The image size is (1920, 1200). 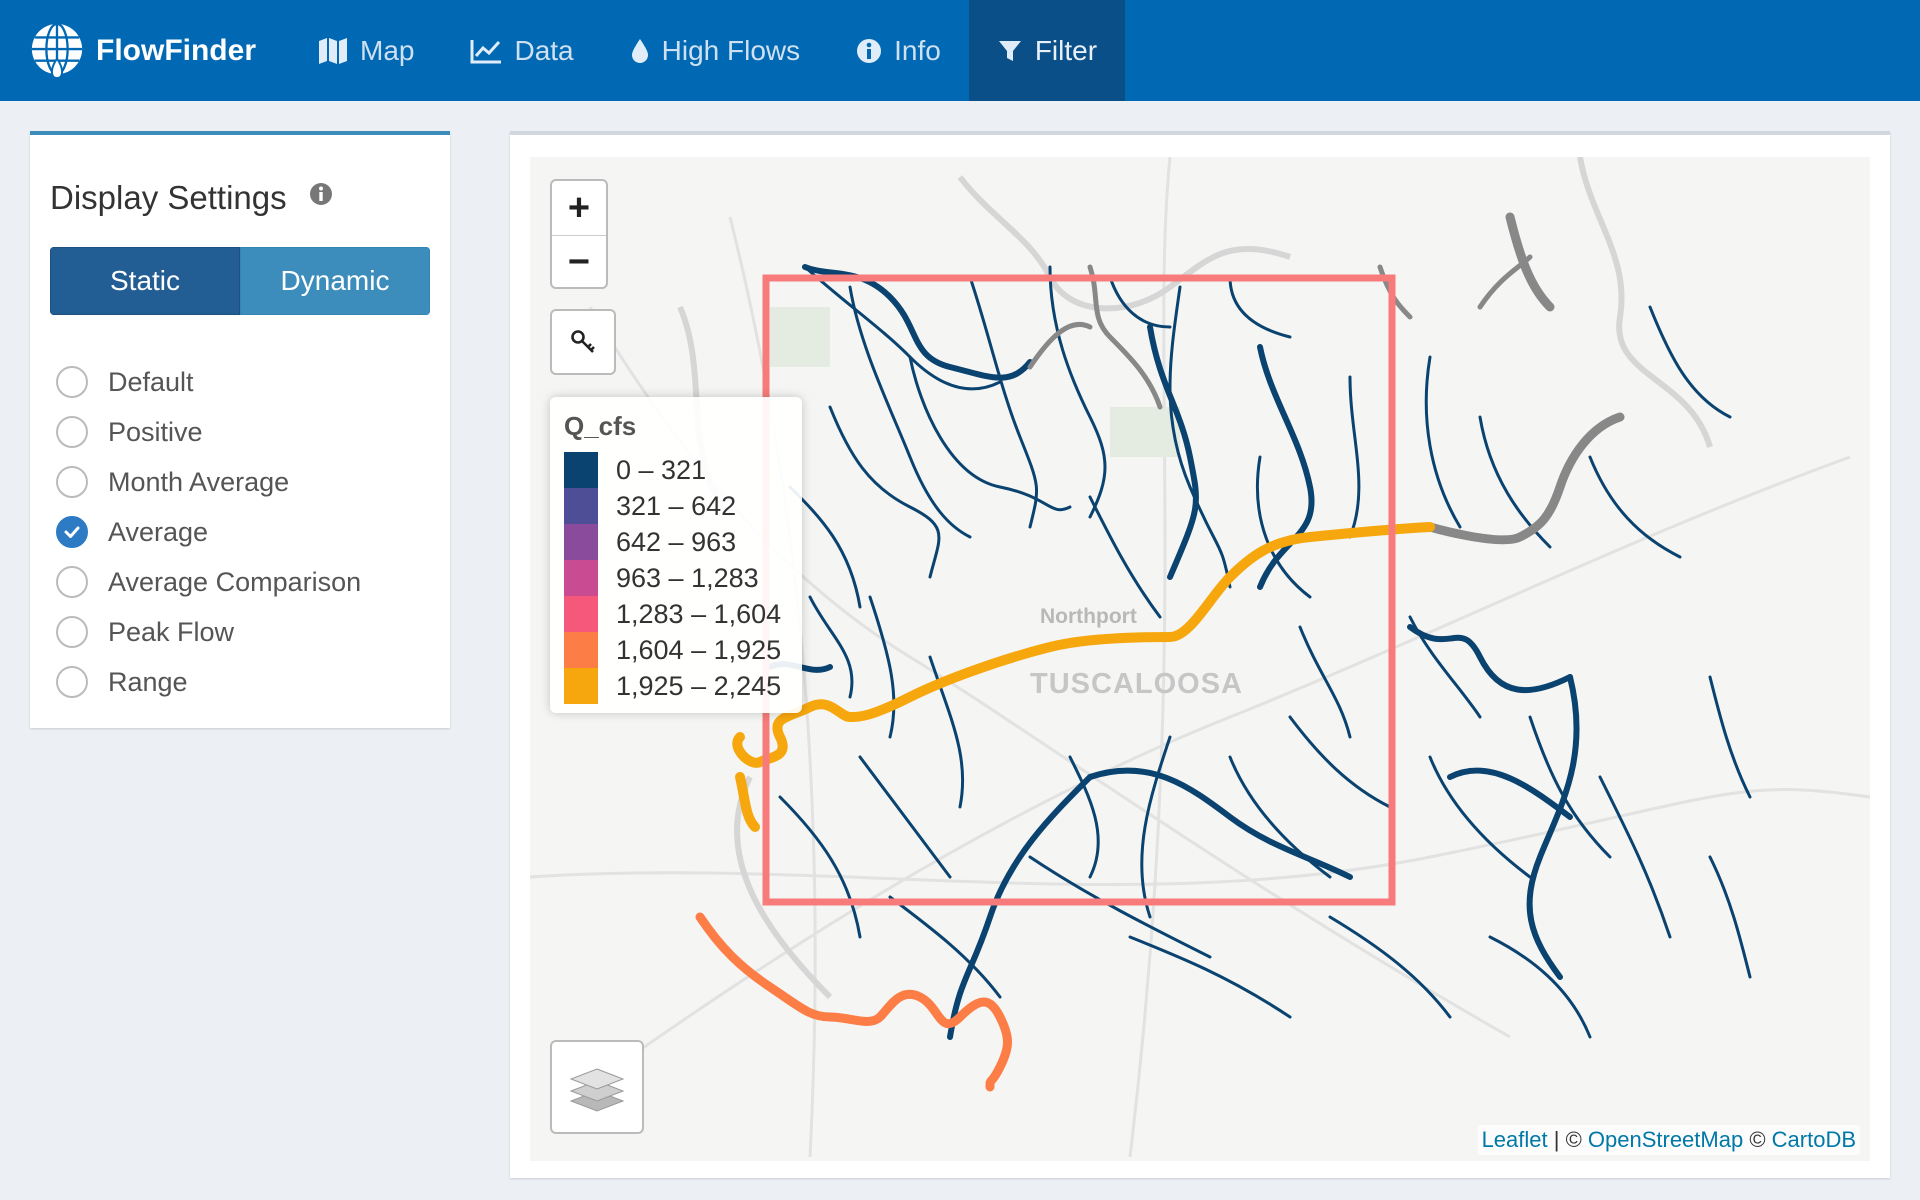 I want to click on flowfinder-logo-icon, so click(x=57, y=50).